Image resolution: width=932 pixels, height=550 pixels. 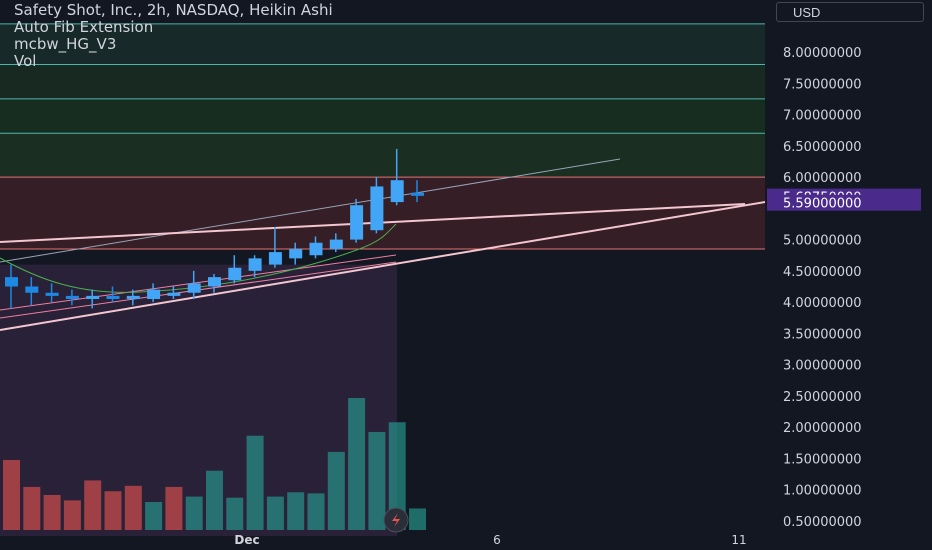 What do you see at coordinates (822, 334) in the screenshot?
I see `price-tick-label: 3.50000000` at bounding box center [822, 334].